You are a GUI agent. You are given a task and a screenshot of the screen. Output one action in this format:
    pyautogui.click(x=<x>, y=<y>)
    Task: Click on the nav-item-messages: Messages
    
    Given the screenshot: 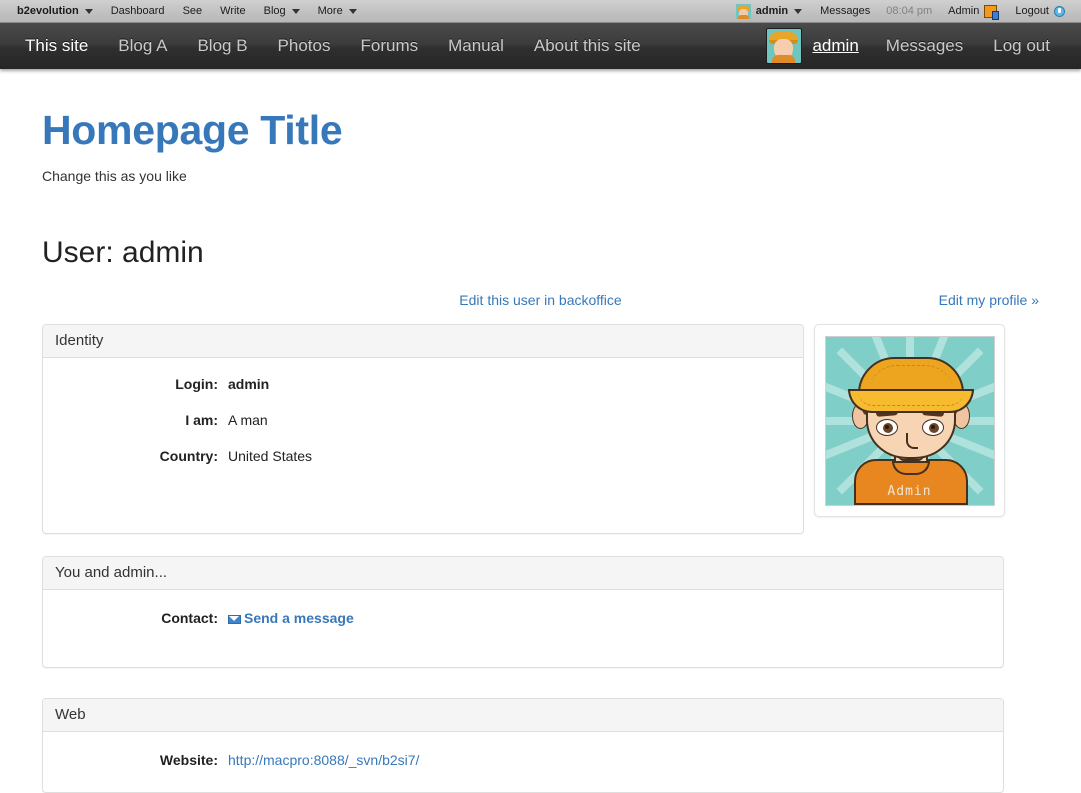 What is the action you would take?
    pyautogui.click(x=924, y=46)
    